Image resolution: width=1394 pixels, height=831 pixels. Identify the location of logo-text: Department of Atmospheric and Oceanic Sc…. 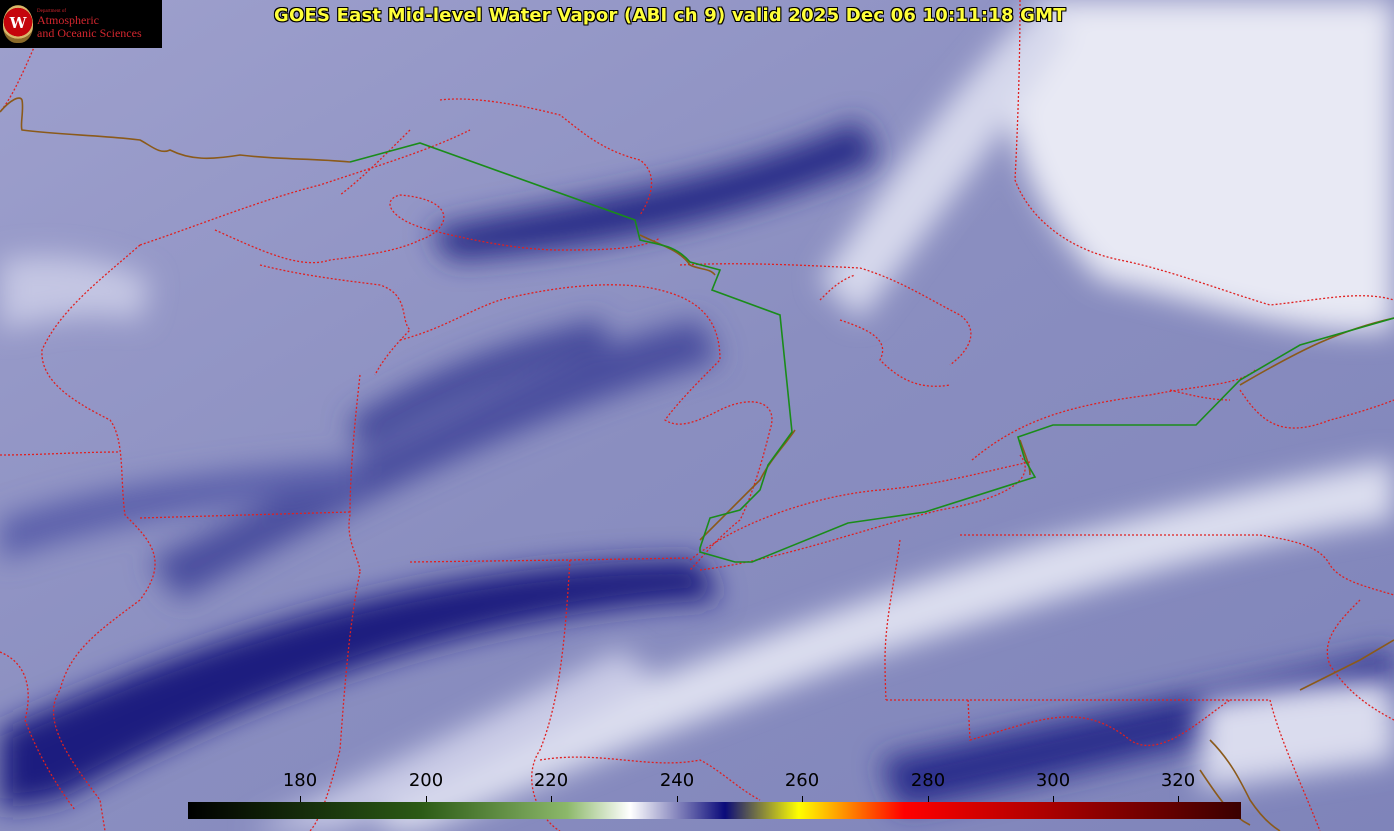
(89, 24).